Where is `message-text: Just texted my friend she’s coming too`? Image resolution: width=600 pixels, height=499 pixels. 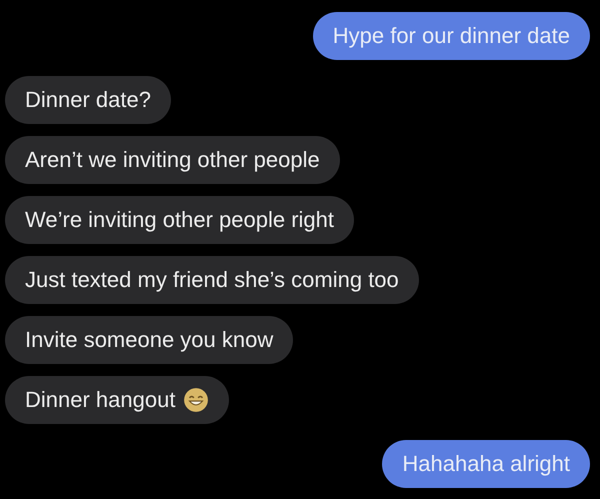 message-text: Just texted my friend she’s coming too is located at coordinates (212, 280).